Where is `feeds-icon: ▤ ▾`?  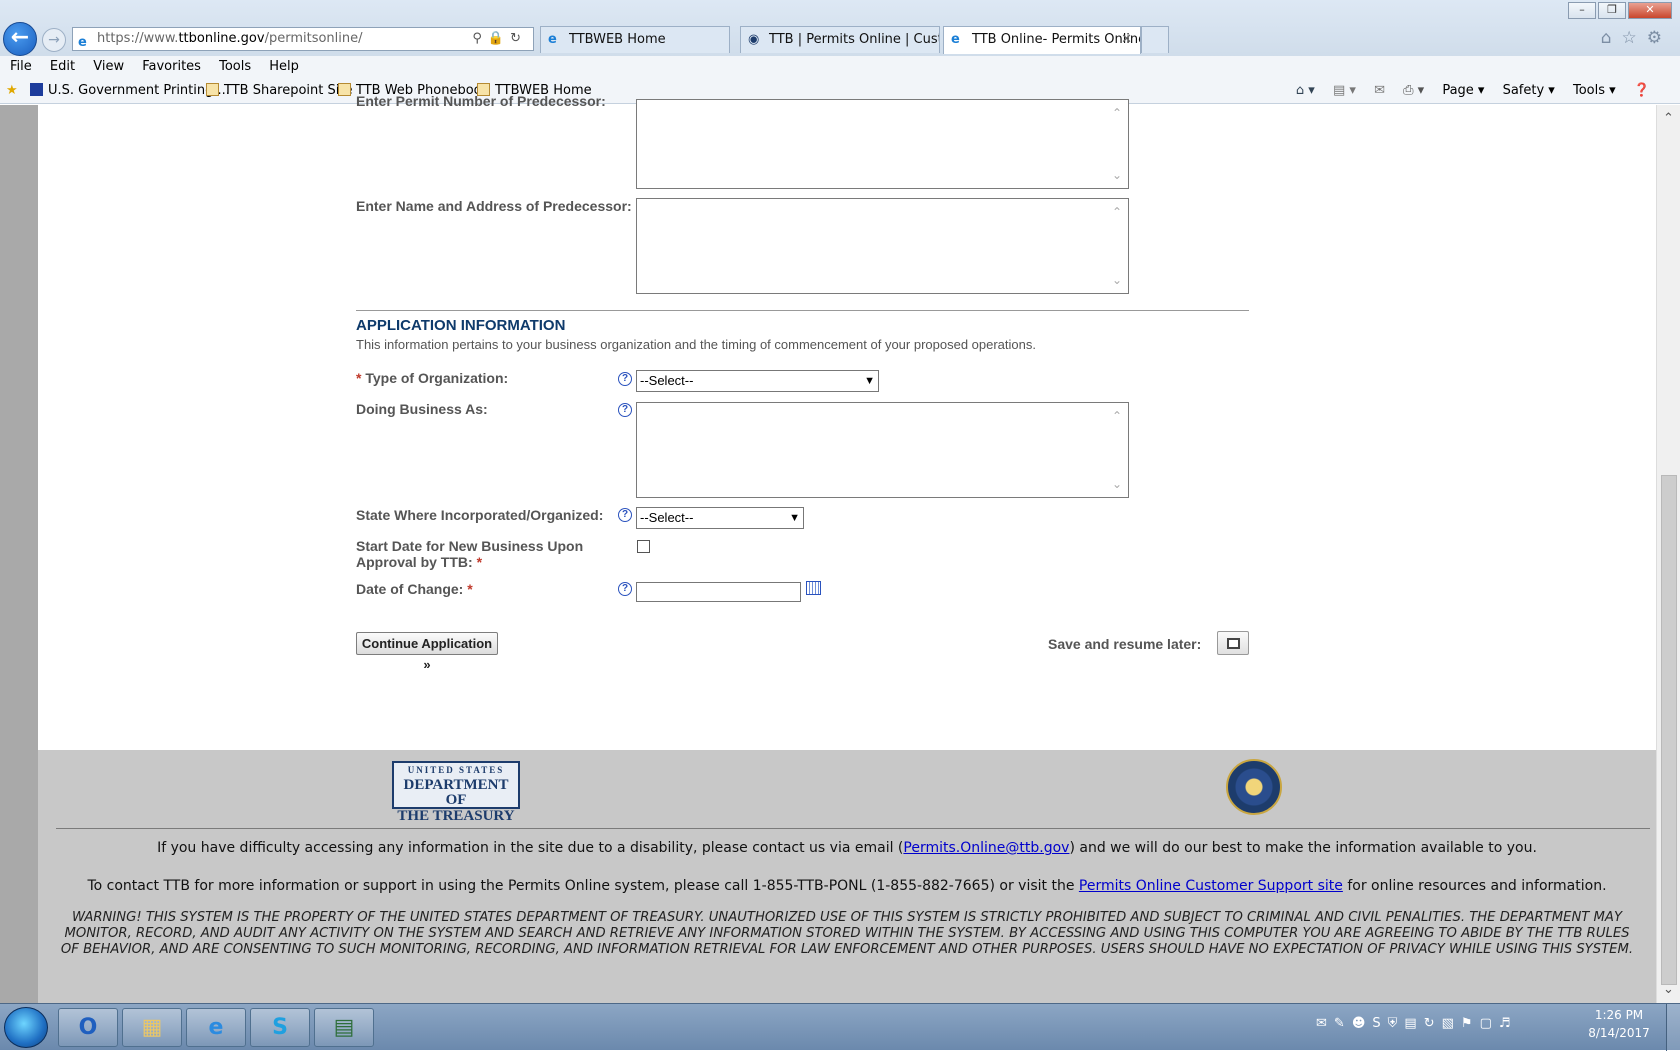
feeds-icon: ▤ ▾ is located at coordinates (1344, 90).